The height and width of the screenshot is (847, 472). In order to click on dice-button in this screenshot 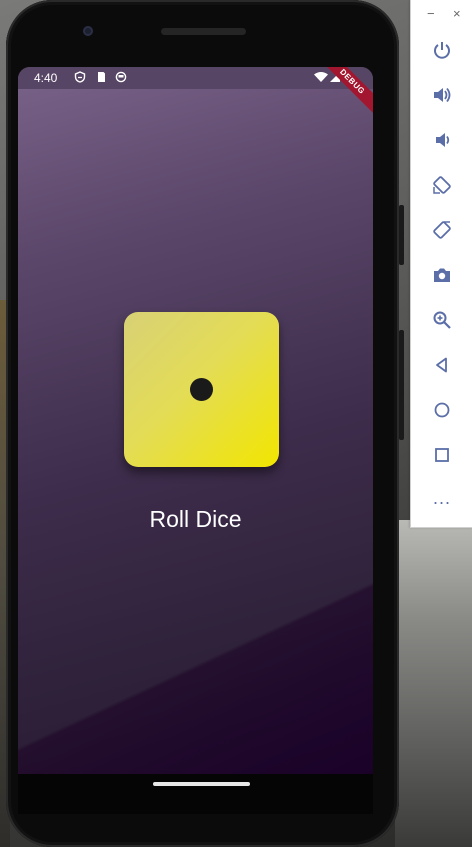, I will do `click(201, 389)`.